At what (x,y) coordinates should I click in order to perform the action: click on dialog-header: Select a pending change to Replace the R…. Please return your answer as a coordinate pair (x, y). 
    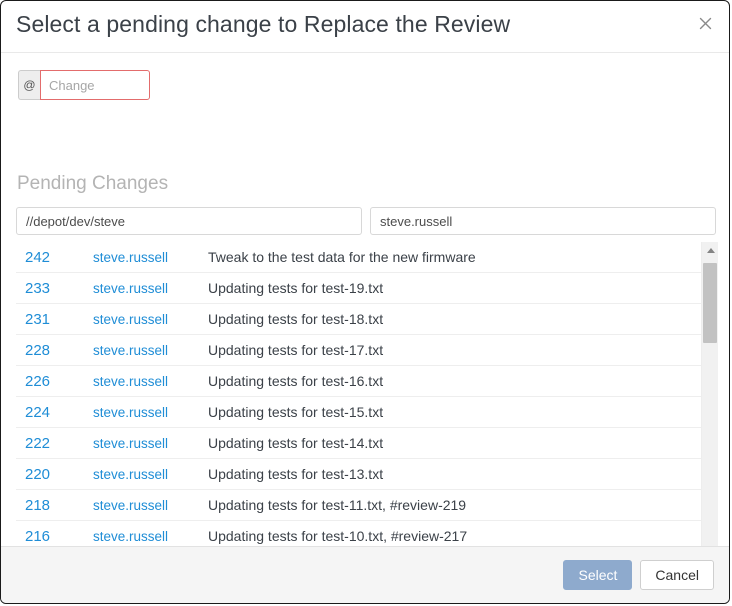
    Looking at the image, I should click on (365, 27).